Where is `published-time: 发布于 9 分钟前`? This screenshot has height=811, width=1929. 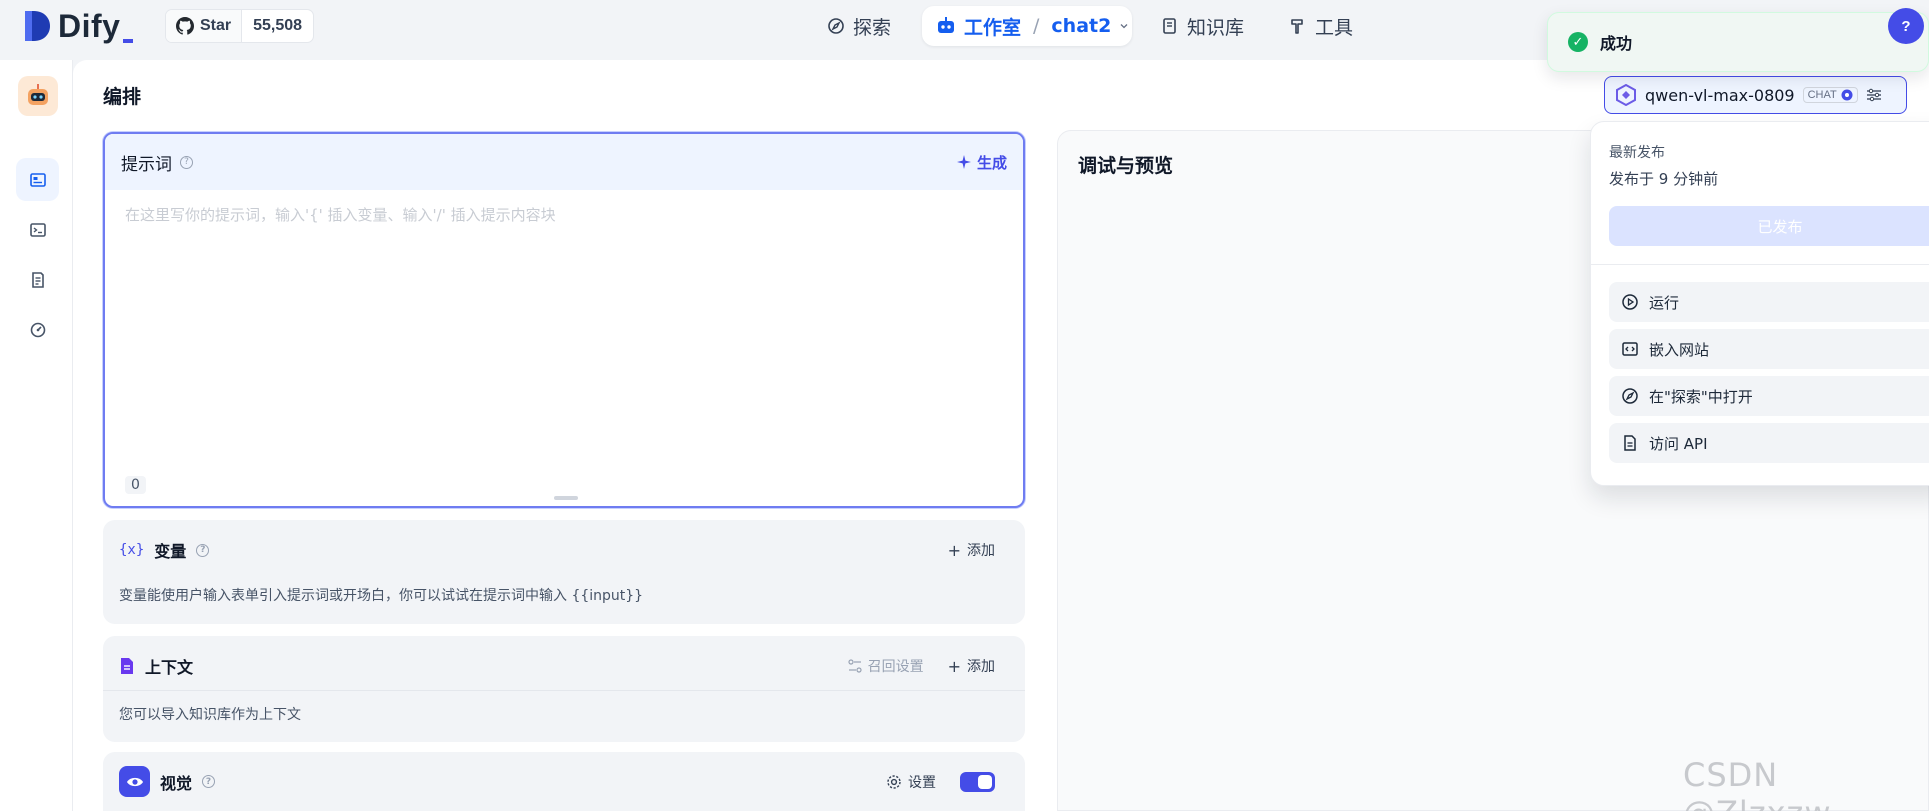 published-time: 发布于 9 分钟前 is located at coordinates (1664, 179).